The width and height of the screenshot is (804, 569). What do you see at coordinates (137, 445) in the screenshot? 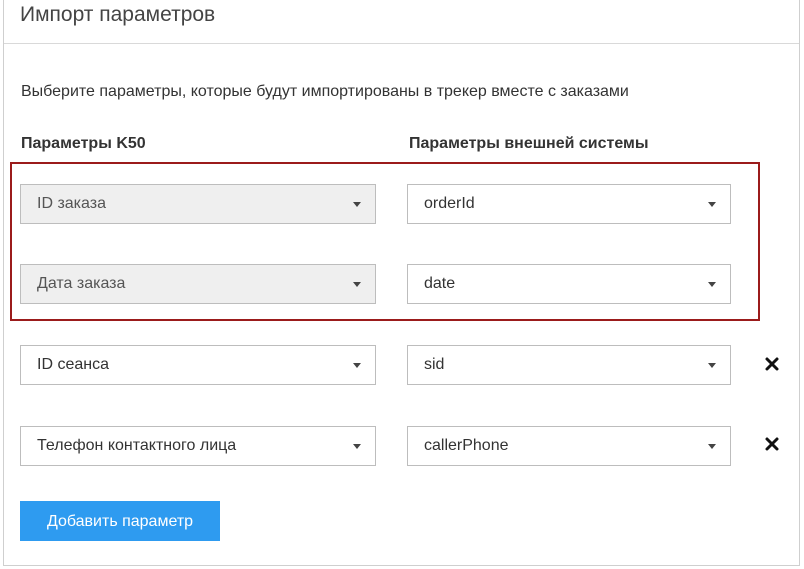
I see `select-value: Телефон контактного лица` at bounding box center [137, 445].